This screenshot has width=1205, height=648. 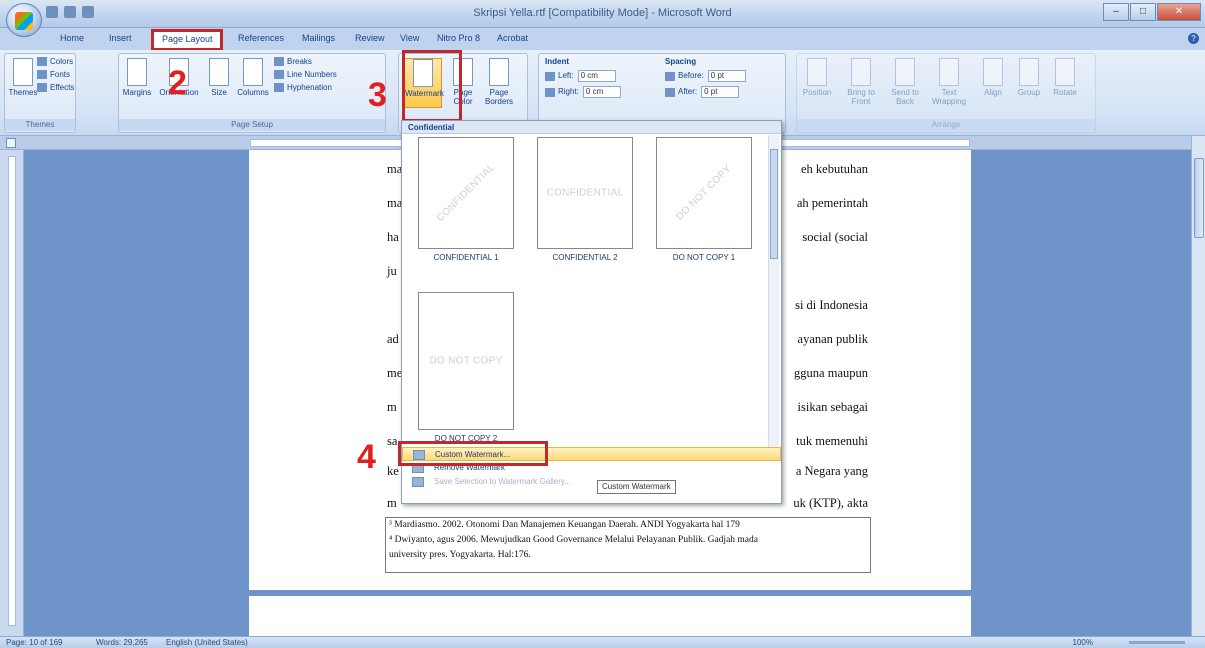 What do you see at coordinates (393, 471) in the screenshot?
I see `doc-line-left: ke` at bounding box center [393, 471].